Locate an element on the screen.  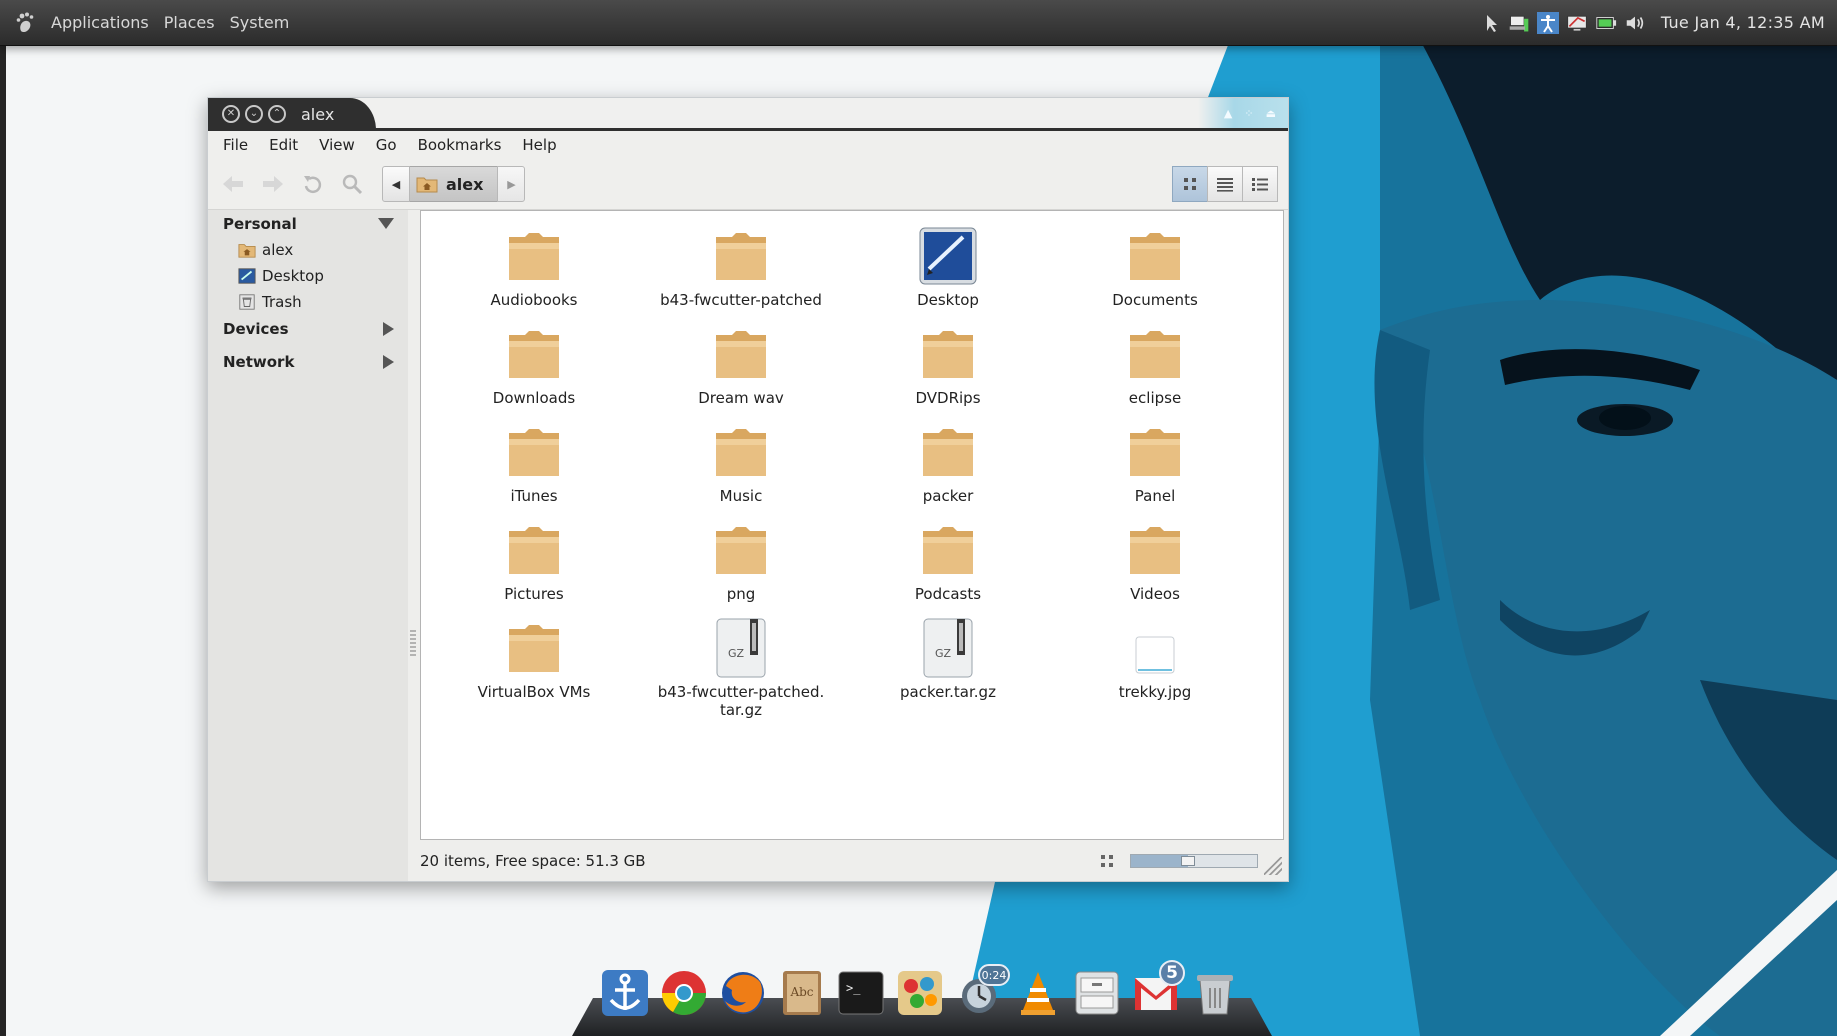
file-item: b43-fwcutter-patched is located at coordinates (741, 267).